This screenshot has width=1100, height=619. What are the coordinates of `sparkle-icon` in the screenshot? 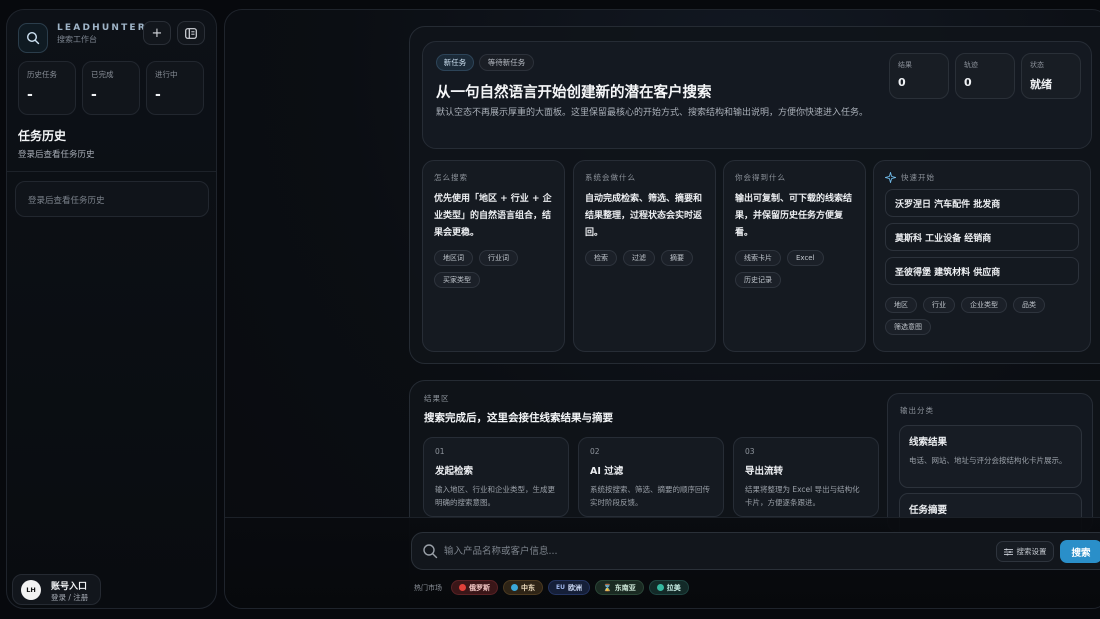 It's located at (890, 177).